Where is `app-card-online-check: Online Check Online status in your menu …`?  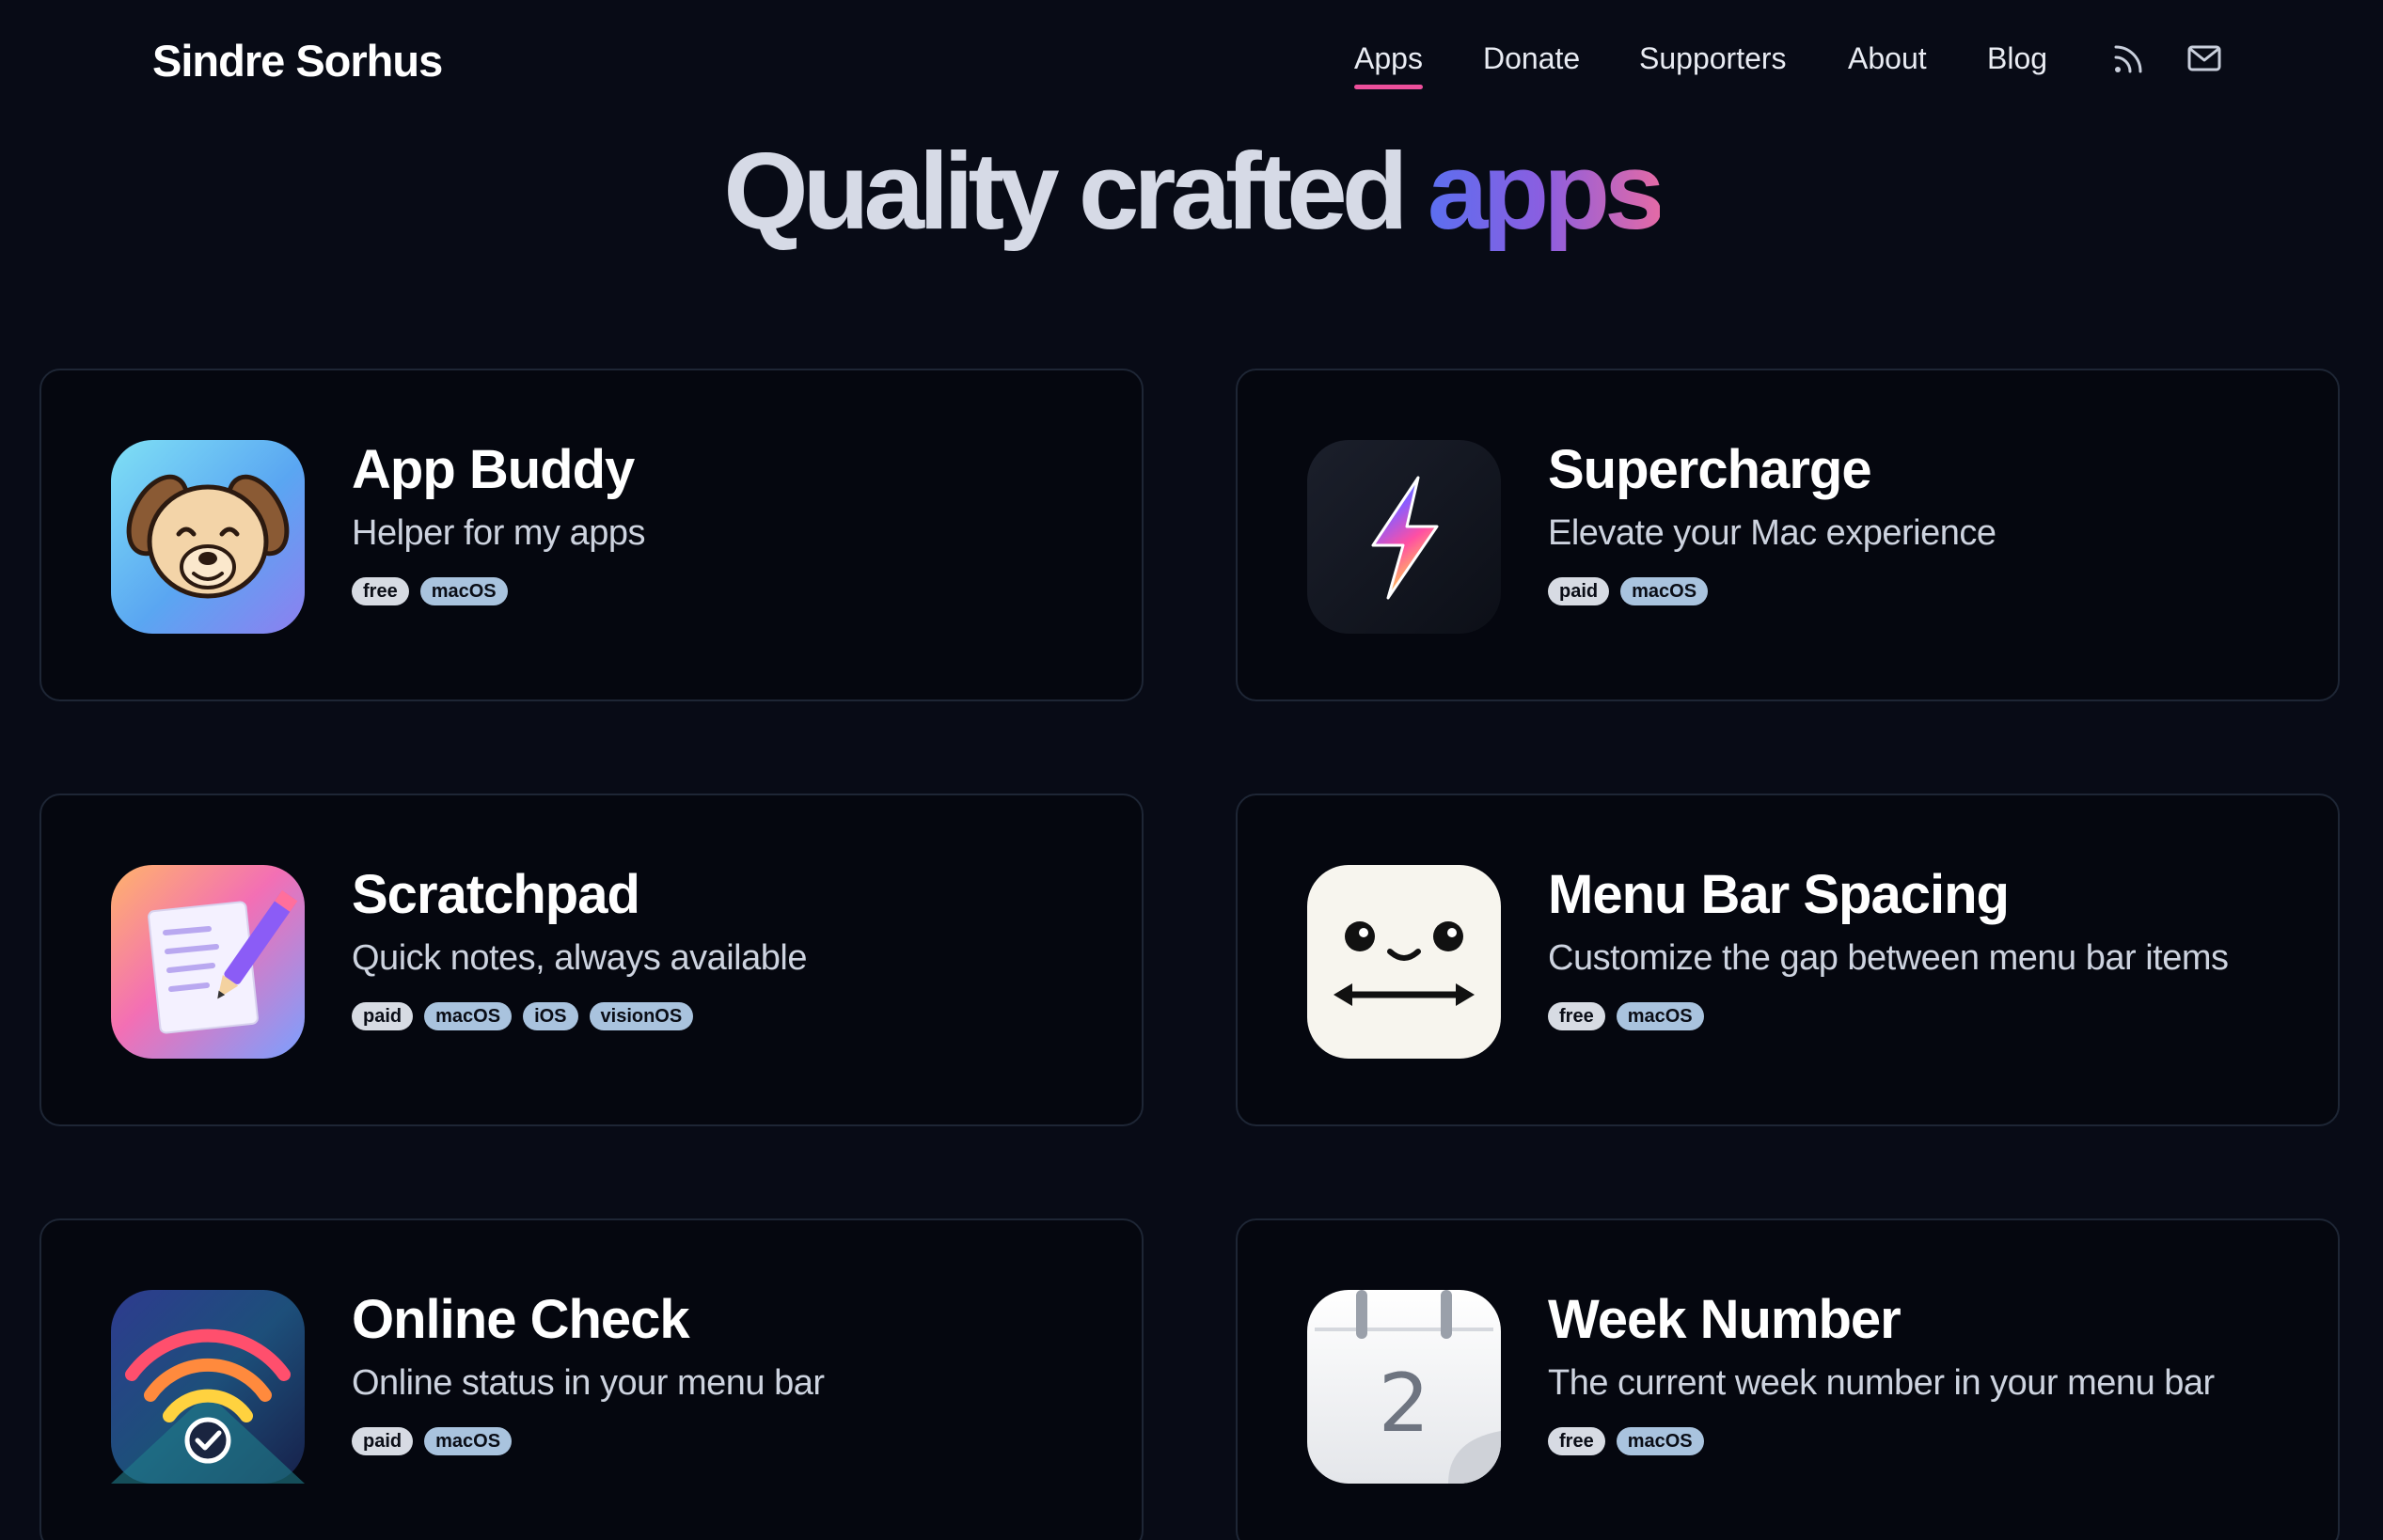
app-card-online-check: Online Check Online status in your menu … is located at coordinates (591, 1379).